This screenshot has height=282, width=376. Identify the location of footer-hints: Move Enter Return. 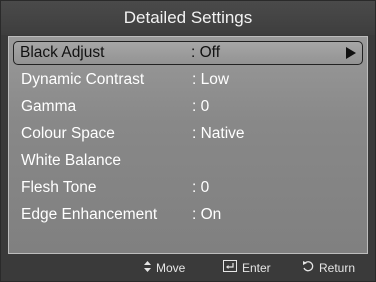
(188, 268).